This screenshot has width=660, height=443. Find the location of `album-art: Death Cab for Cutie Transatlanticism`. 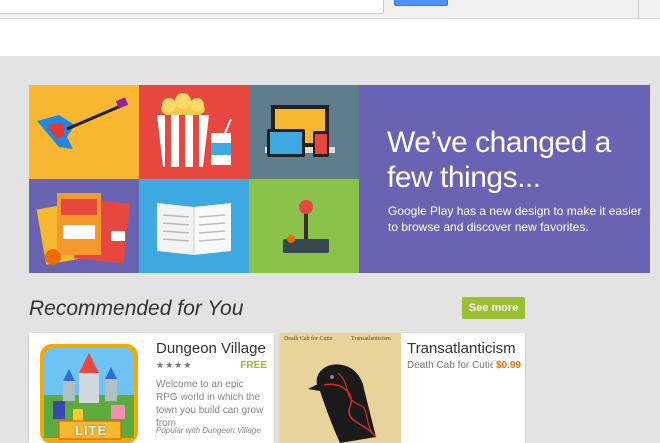

album-art: Death Cab for Cutie Transatlanticism is located at coordinates (340, 388).